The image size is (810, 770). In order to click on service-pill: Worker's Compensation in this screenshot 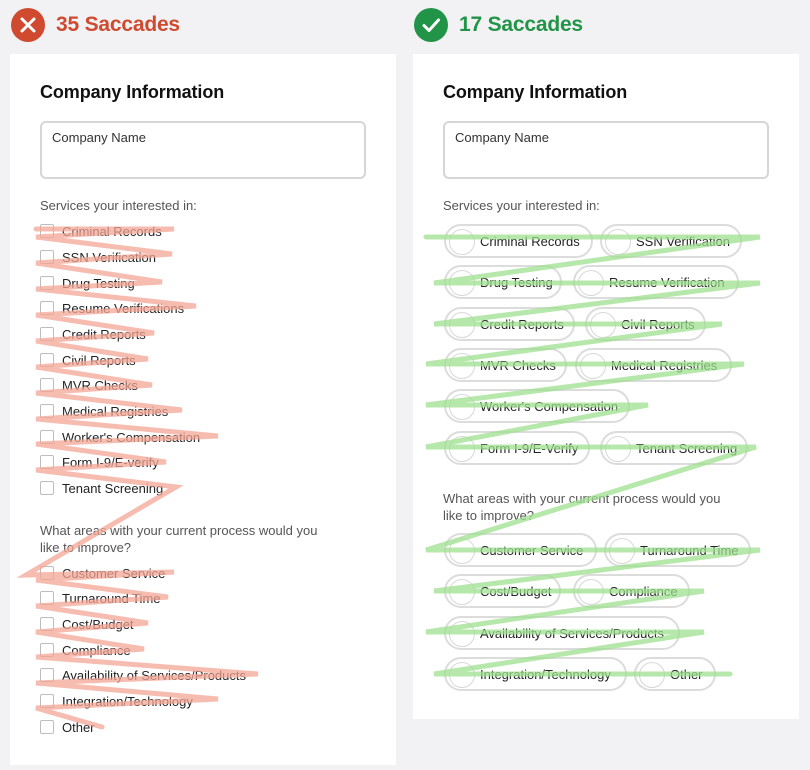, I will do `click(537, 406)`.